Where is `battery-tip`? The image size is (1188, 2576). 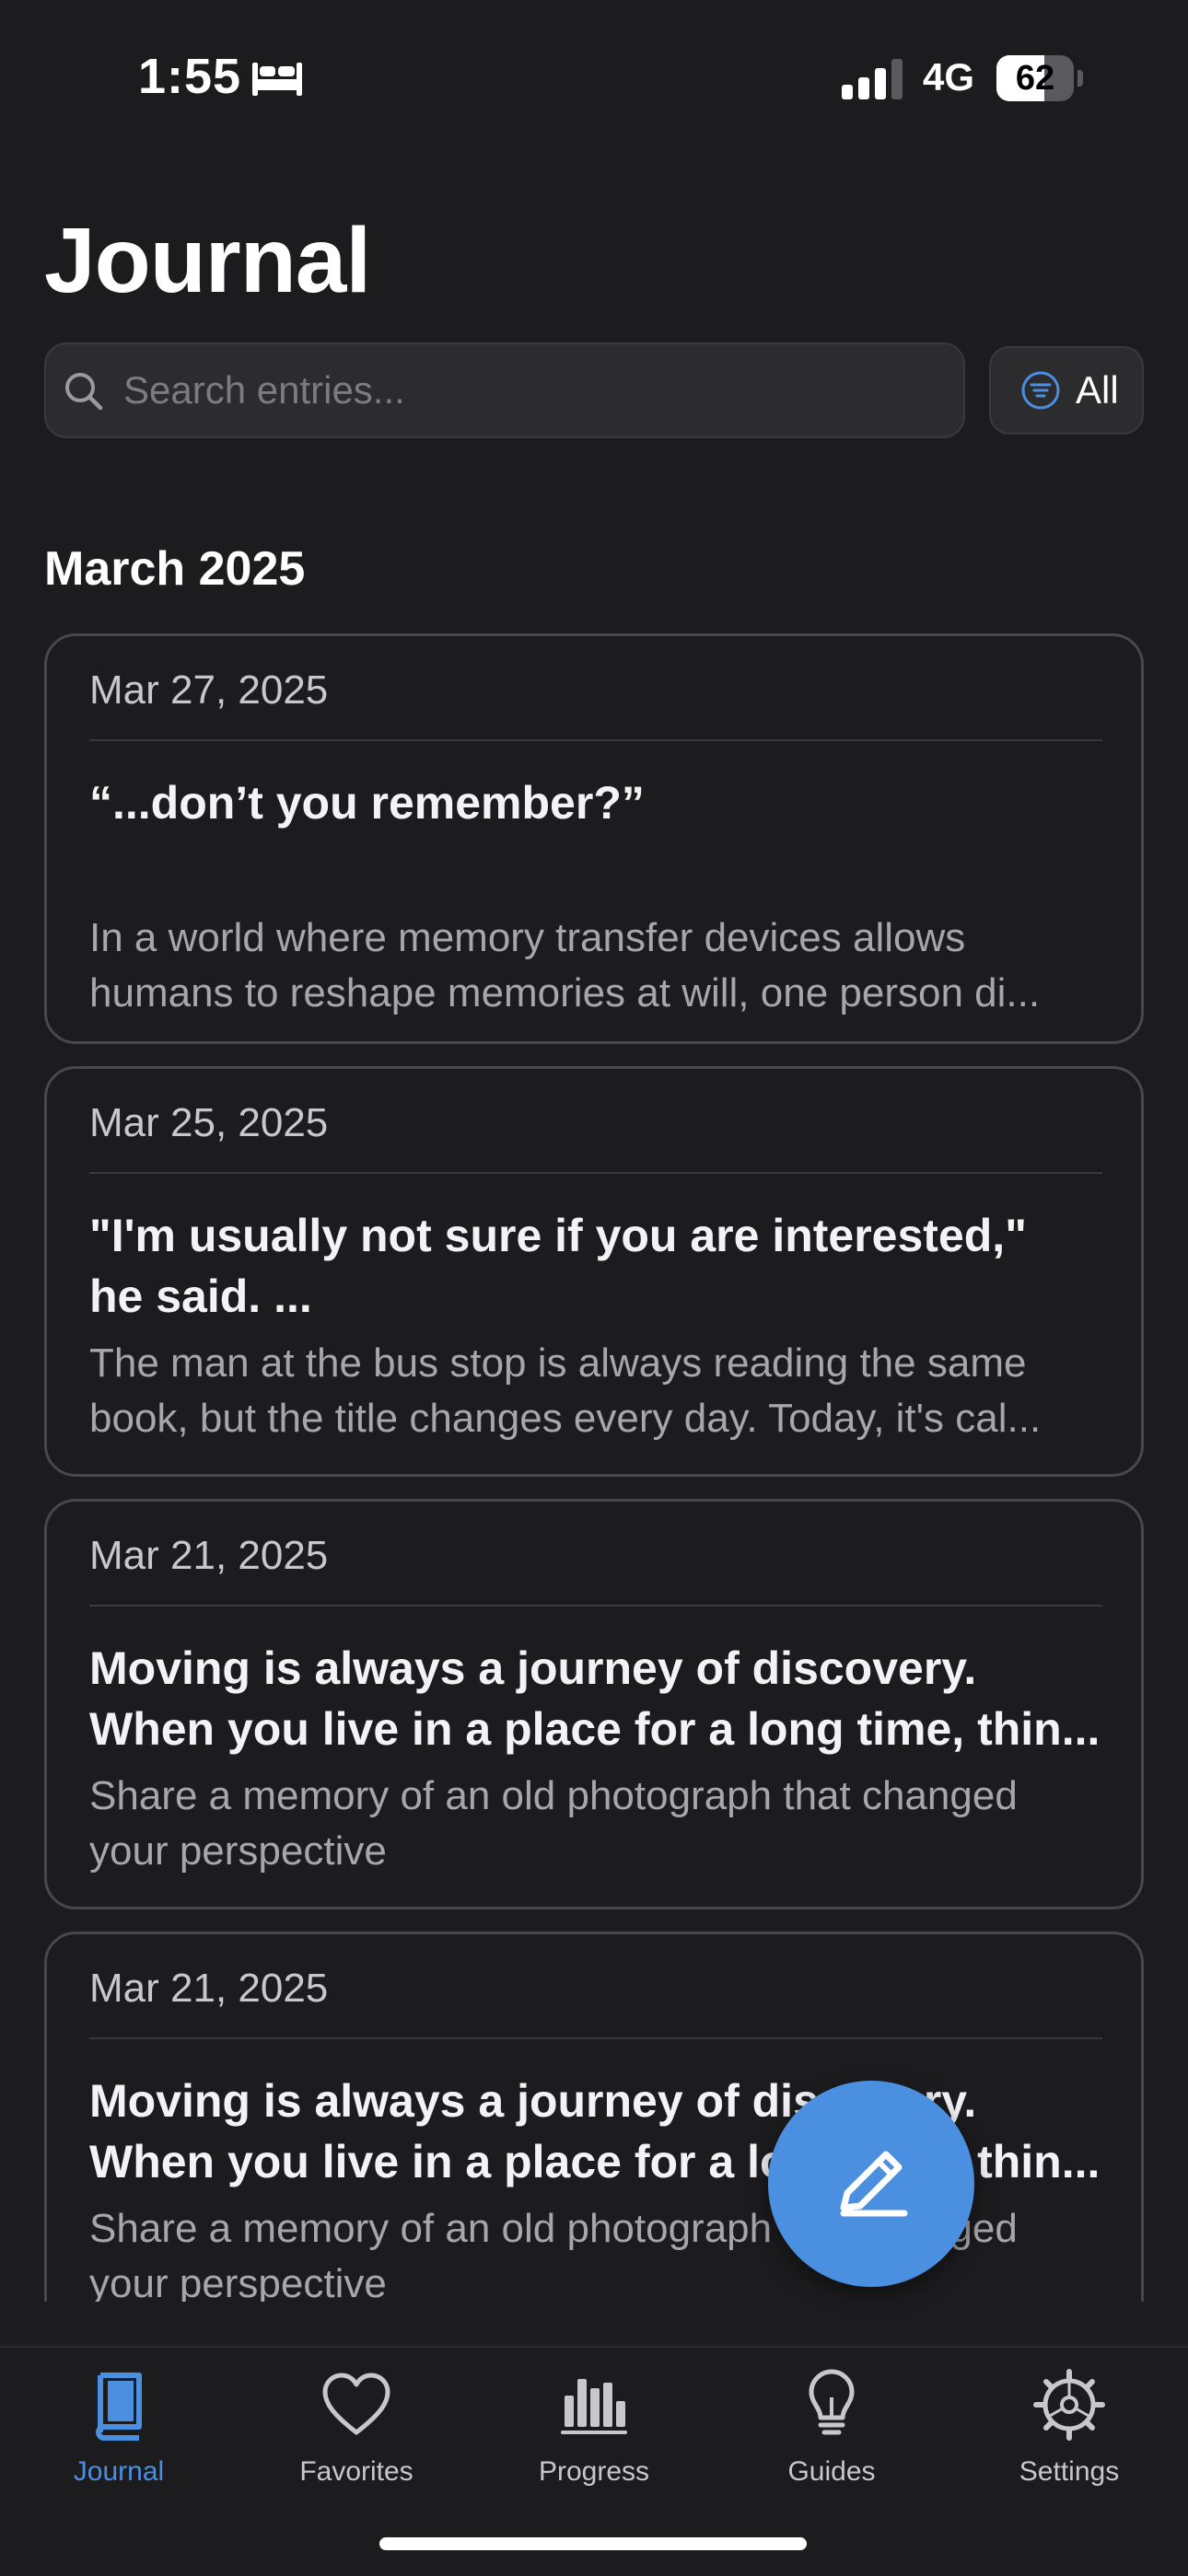
battery-tip is located at coordinates (1080, 78).